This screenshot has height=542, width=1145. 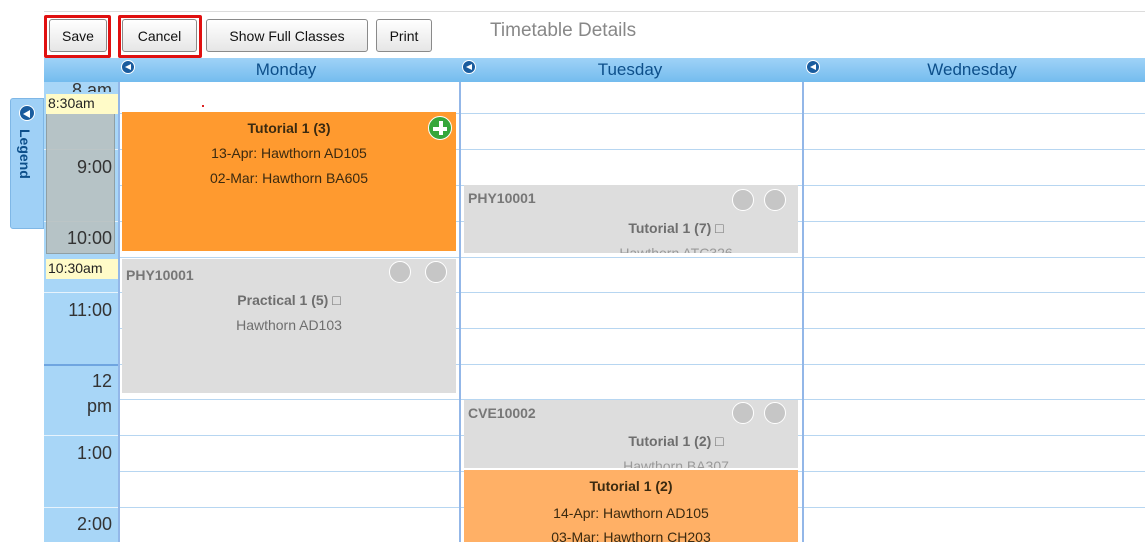 What do you see at coordinates (631, 535) in the screenshot?
I see `event-location: 03-Mar: Hawthorn CH203` at bounding box center [631, 535].